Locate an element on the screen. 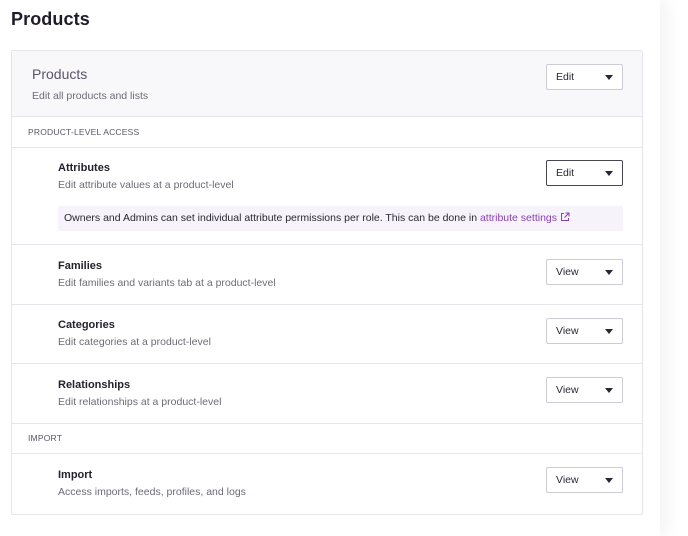 The height and width of the screenshot is (536, 688). relationships-permission-select: View is located at coordinates (584, 390).